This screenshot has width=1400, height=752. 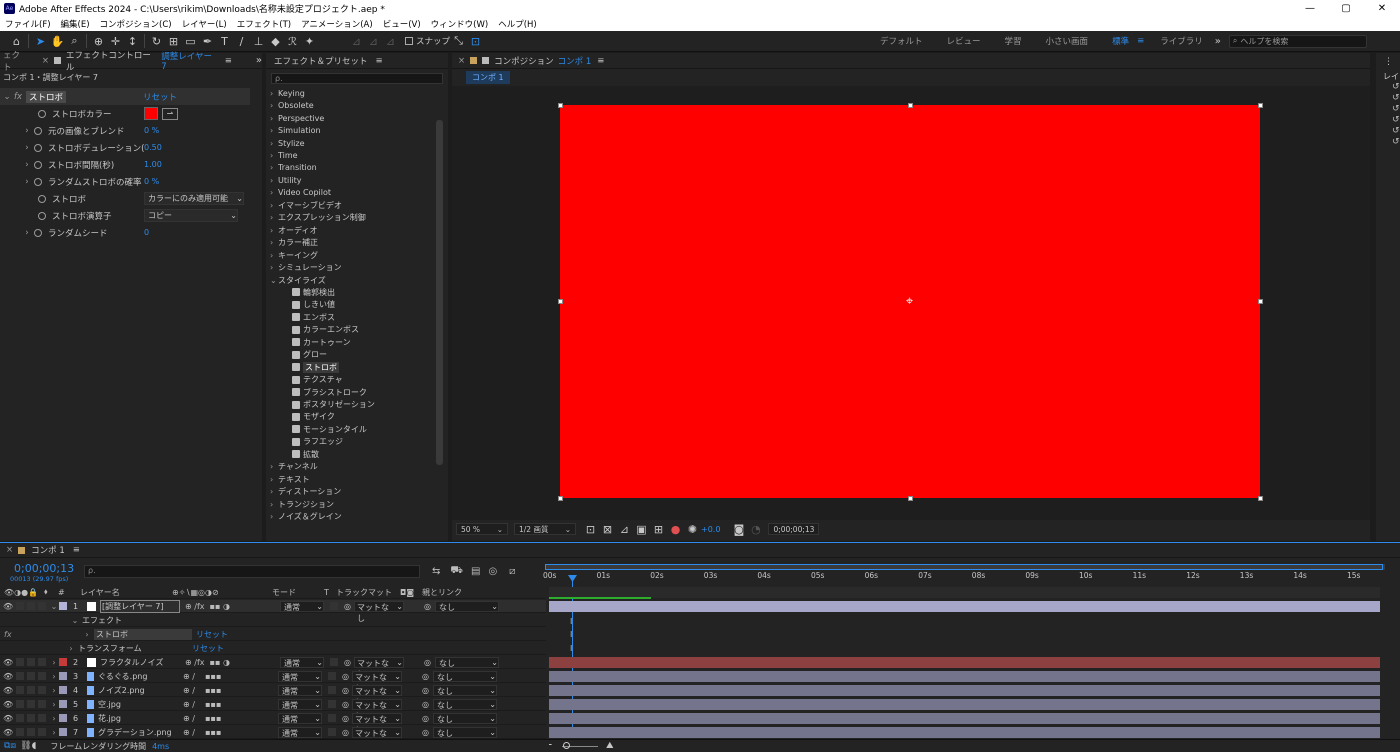 I want to click on effect-item: ストロボ, so click(x=315, y=367).